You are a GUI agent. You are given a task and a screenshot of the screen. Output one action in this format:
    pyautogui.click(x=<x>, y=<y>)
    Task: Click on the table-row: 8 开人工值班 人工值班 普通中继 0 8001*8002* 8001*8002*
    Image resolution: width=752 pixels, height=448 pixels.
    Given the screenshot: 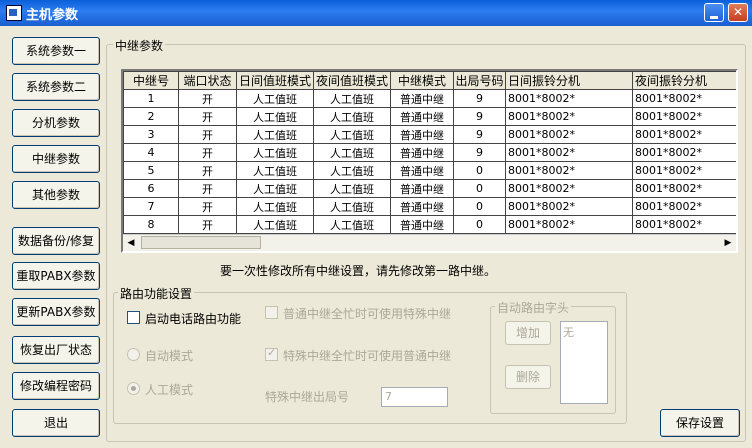 What is the action you would take?
    pyautogui.click(x=429, y=224)
    